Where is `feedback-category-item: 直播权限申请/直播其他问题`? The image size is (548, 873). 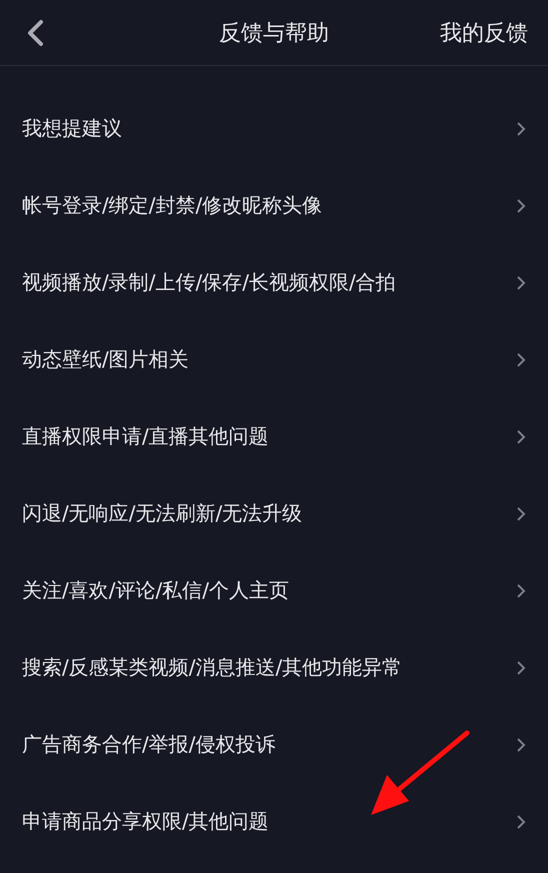
feedback-category-item: 直播权限申请/直播其他问题 is located at coordinates (274, 436).